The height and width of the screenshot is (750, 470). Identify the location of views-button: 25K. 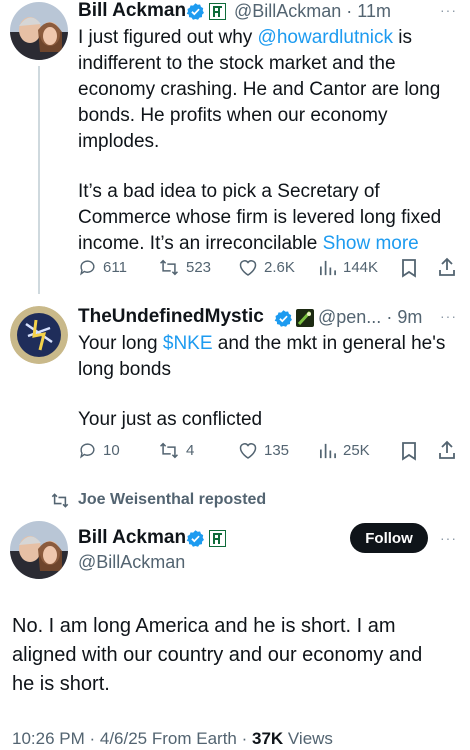
(344, 450).